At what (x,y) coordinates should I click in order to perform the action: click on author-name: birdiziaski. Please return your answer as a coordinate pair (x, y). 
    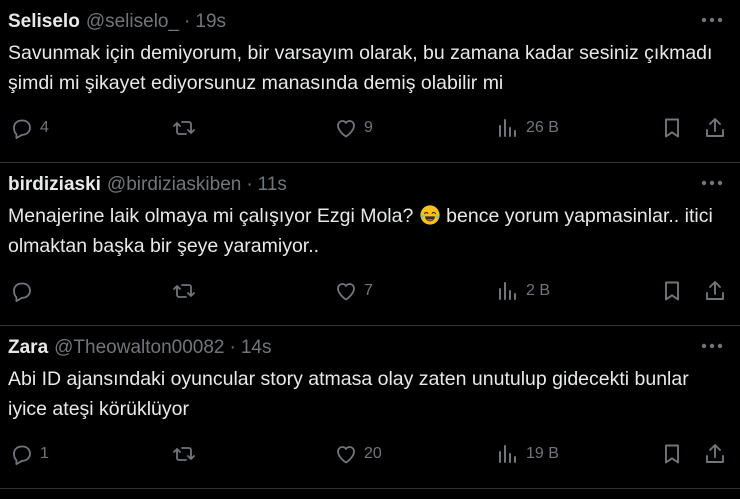
    Looking at the image, I should click on (54, 185).